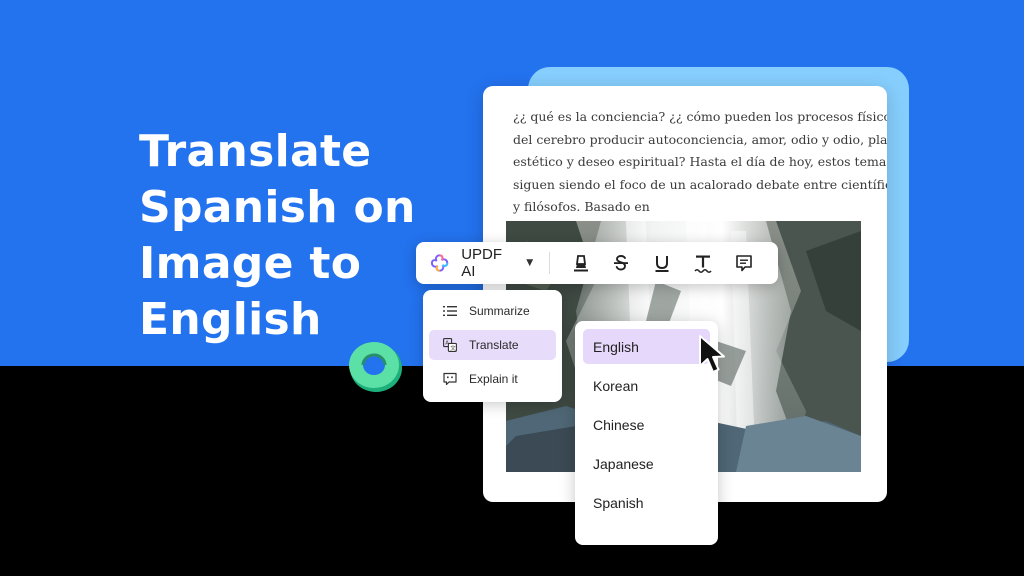 The image size is (1024, 576). I want to click on svg-text: A, so click(447, 344).